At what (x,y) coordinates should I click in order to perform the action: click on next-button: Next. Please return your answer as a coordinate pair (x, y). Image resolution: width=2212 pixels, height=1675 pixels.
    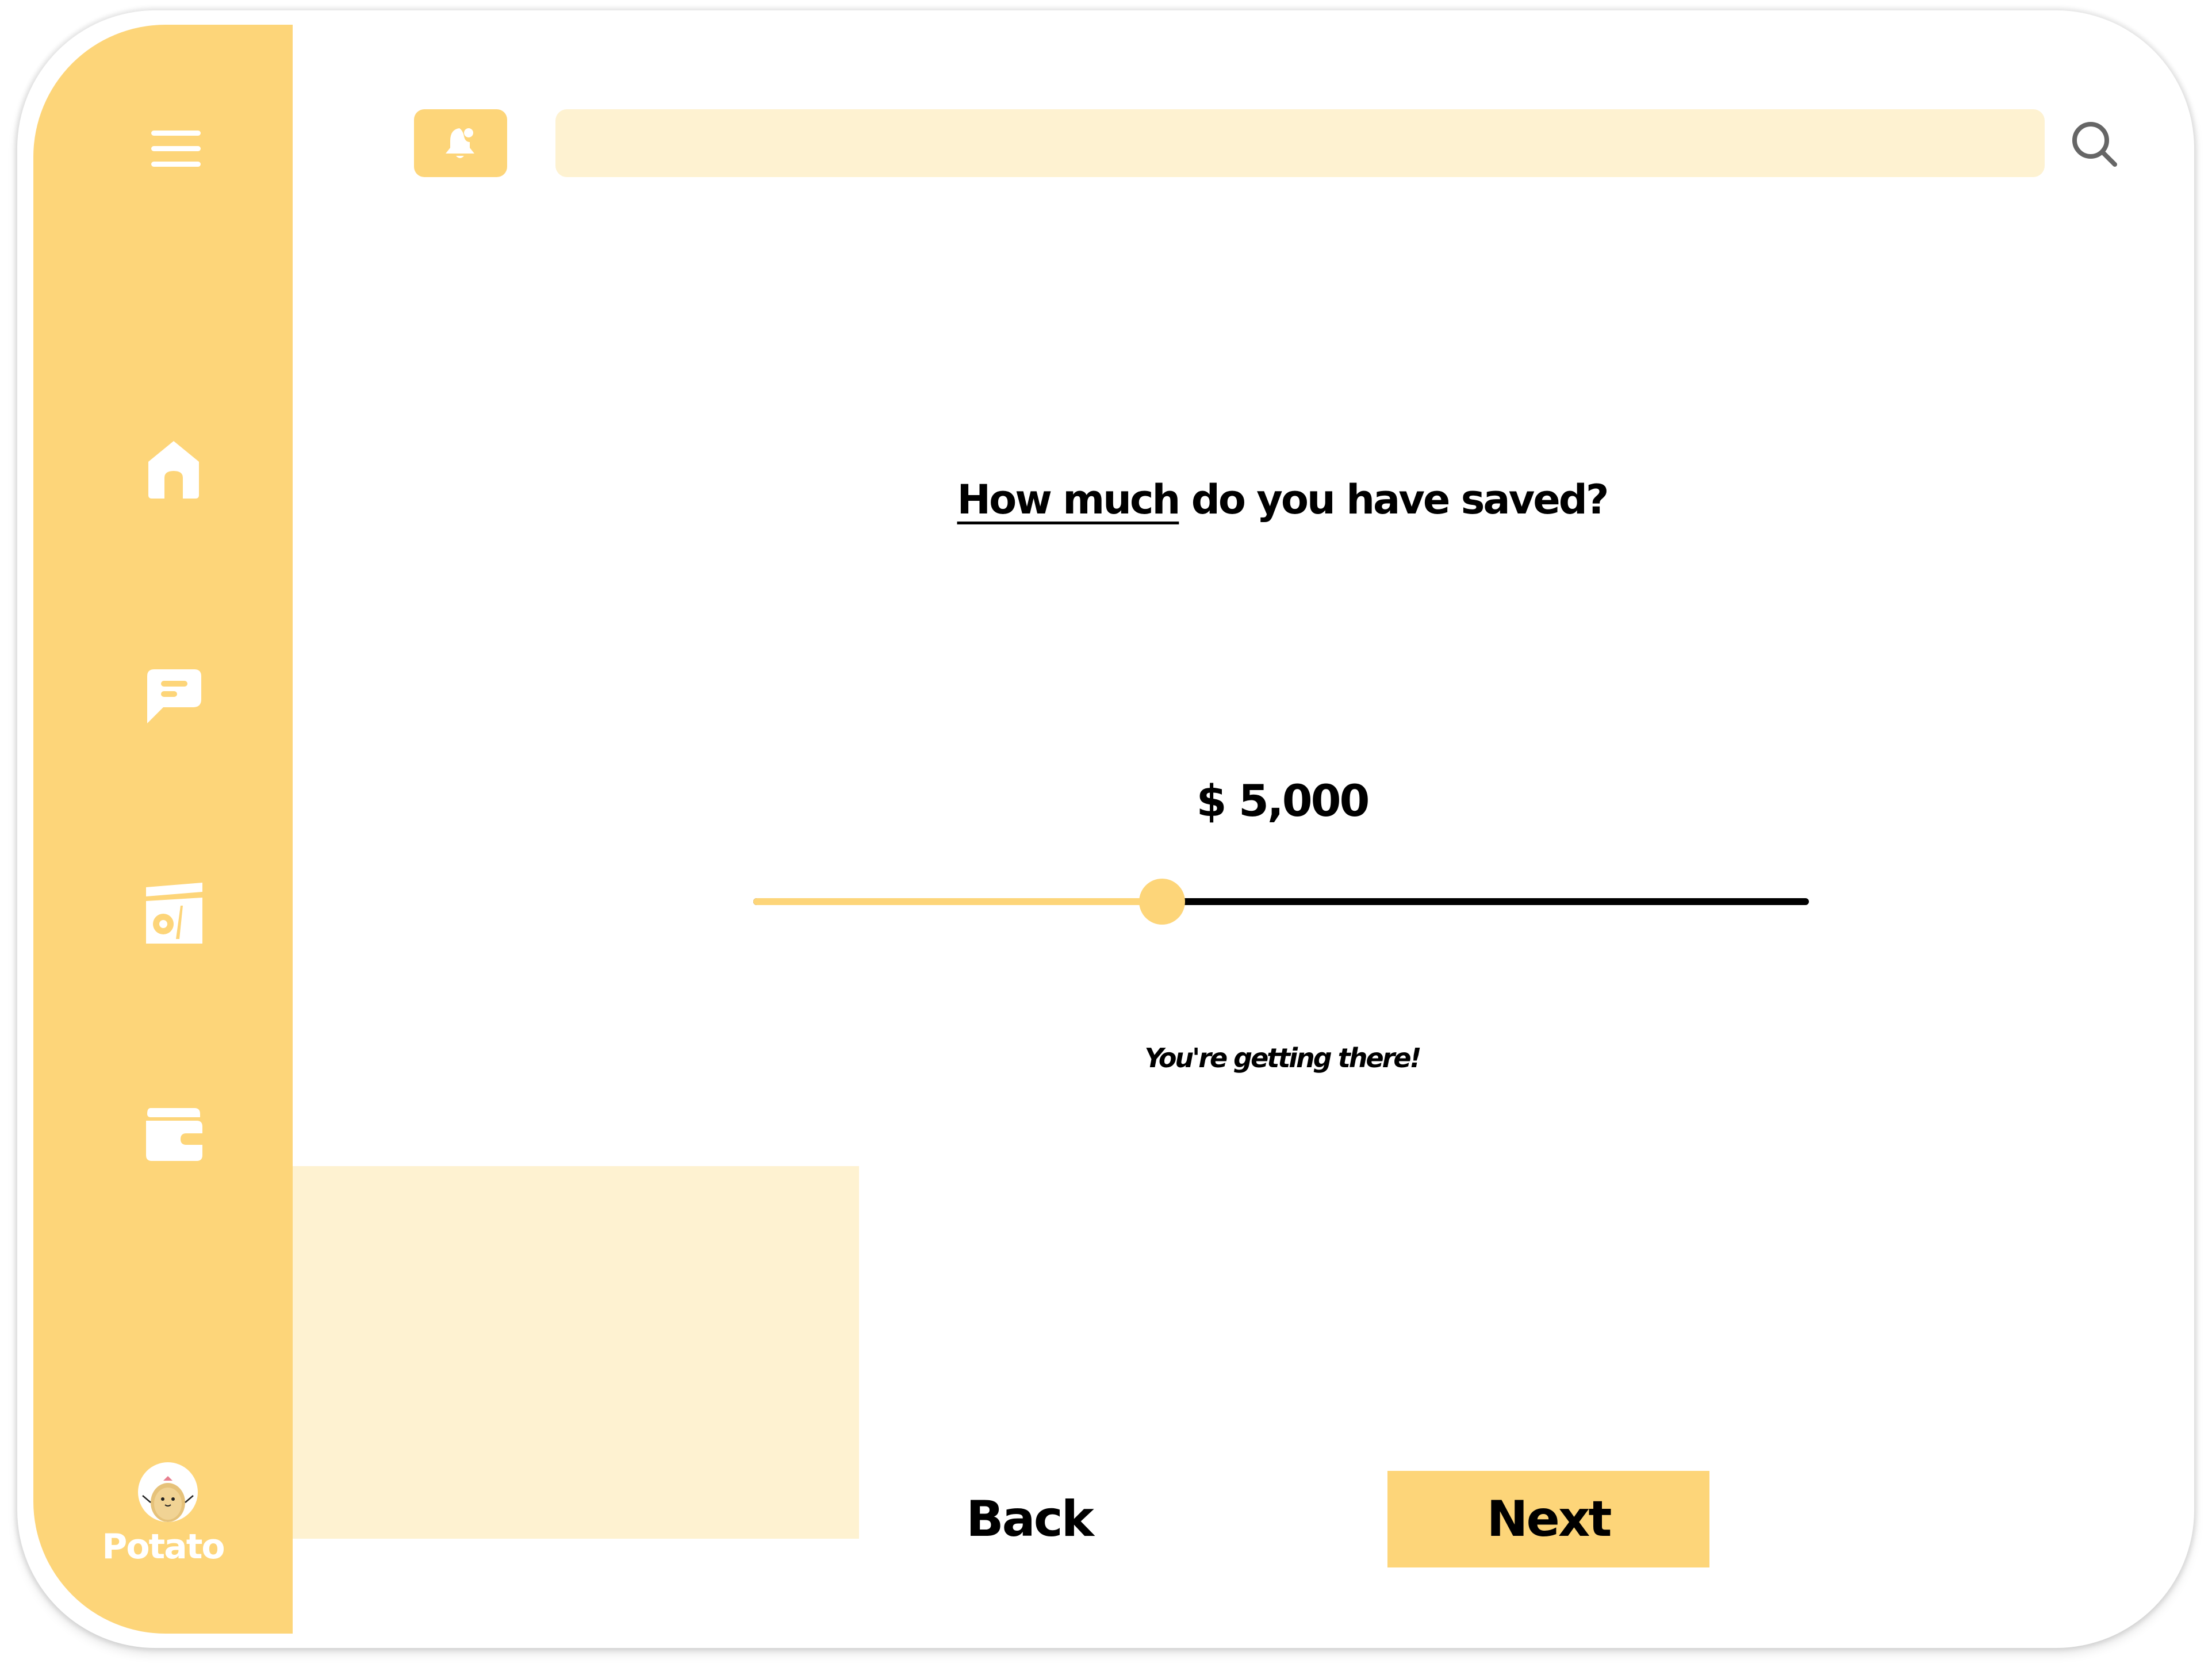
    Looking at the image, I should click on (1548, 1519).